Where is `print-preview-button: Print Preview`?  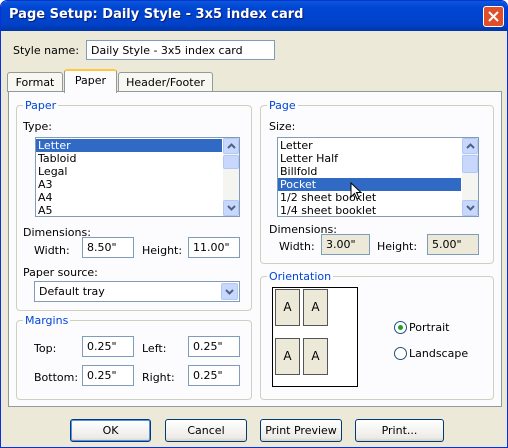
print-preview-button: Print Preview is located at coordinates (301, 430).